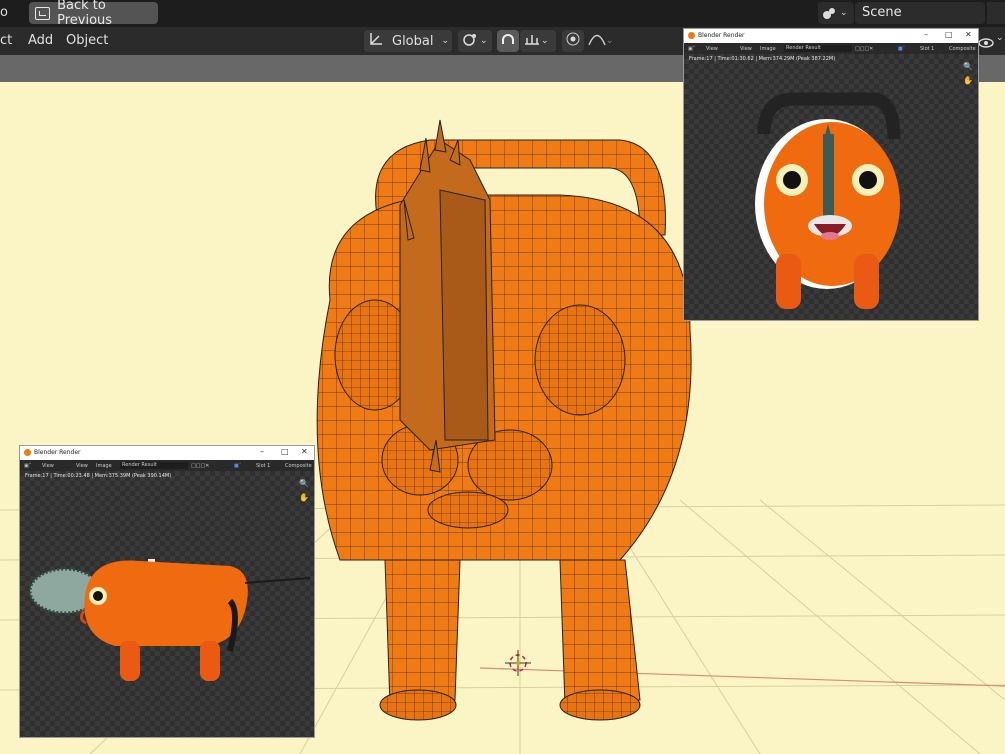 This screenshot has width=1005, height=754. Describe the element at coordinates (4, 12) in the screenshot. I see `topbar-left-glyph: o` at that location.